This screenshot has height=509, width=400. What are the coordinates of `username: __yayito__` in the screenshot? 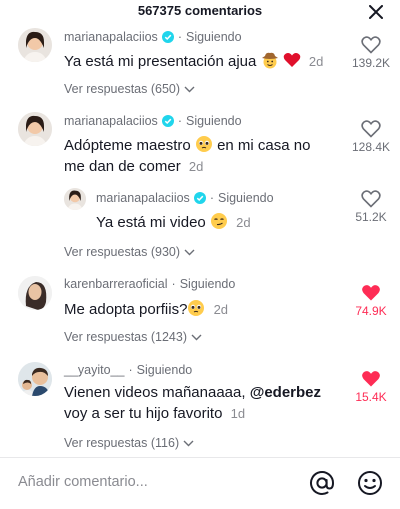 It's located at (94, 370).